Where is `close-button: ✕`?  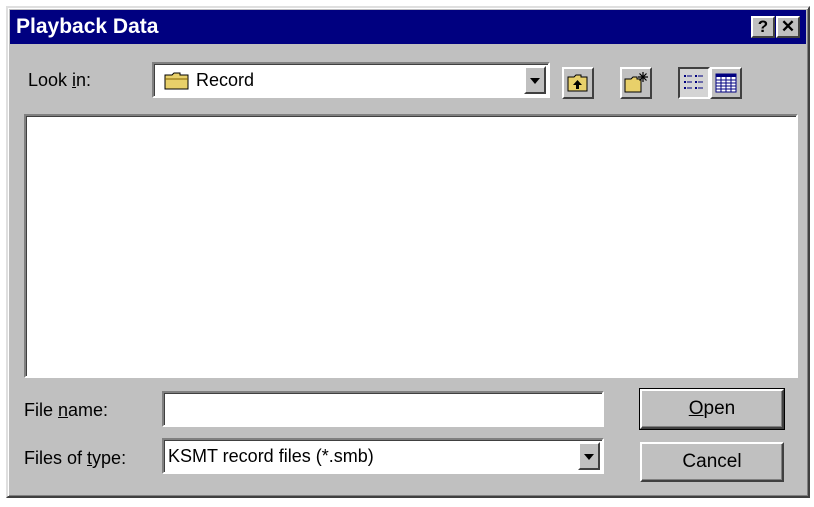
close-button: ✕ is located at coordinates (788, 27).